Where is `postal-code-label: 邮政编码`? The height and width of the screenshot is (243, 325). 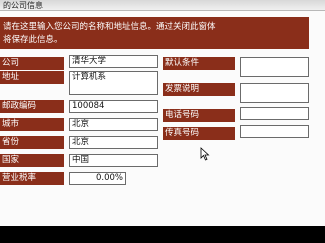 postal-code-label: 邮政编码 is located at coordinates (32, 106).